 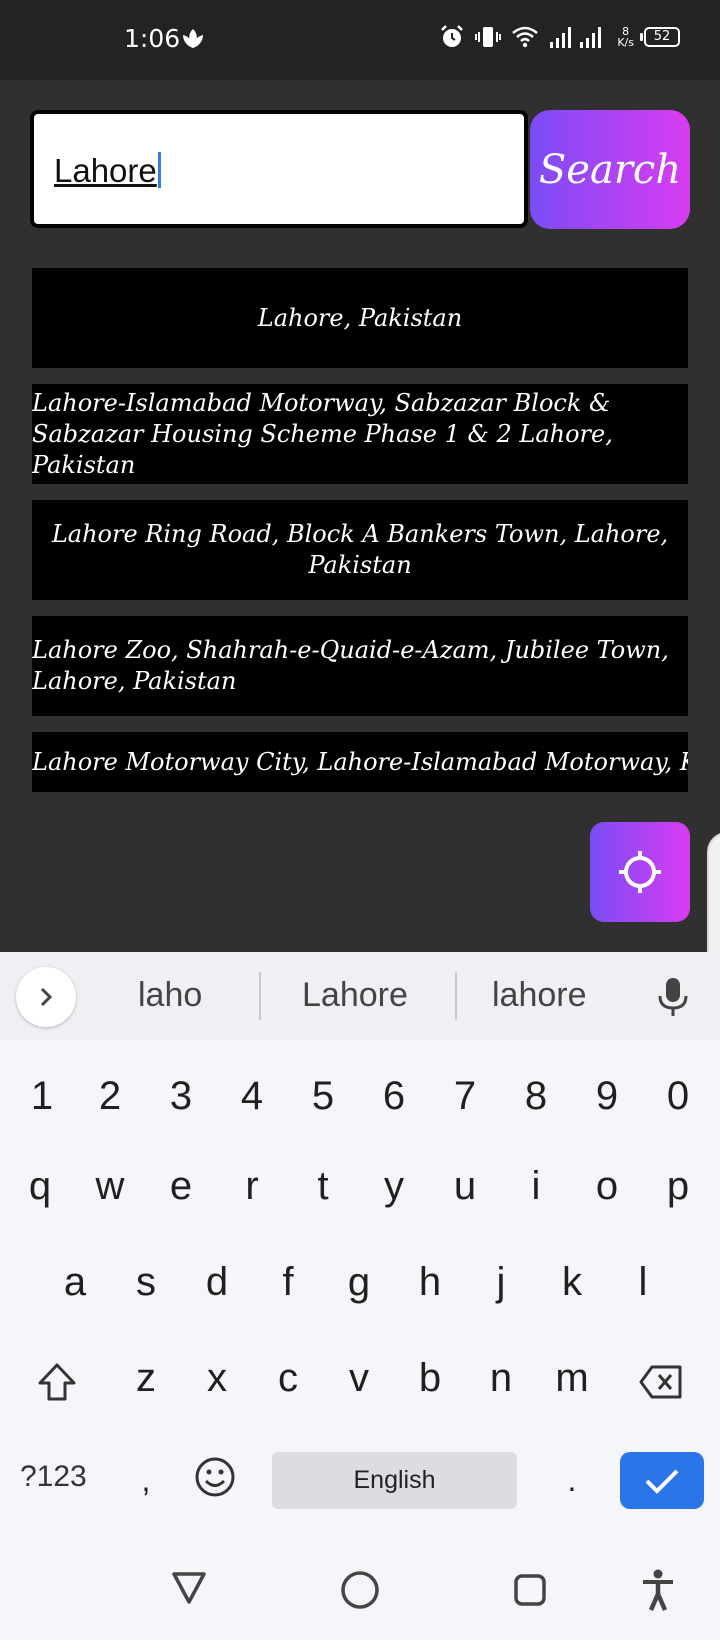 I want to click on battery-icon: 52, so click(x=660, y=37).